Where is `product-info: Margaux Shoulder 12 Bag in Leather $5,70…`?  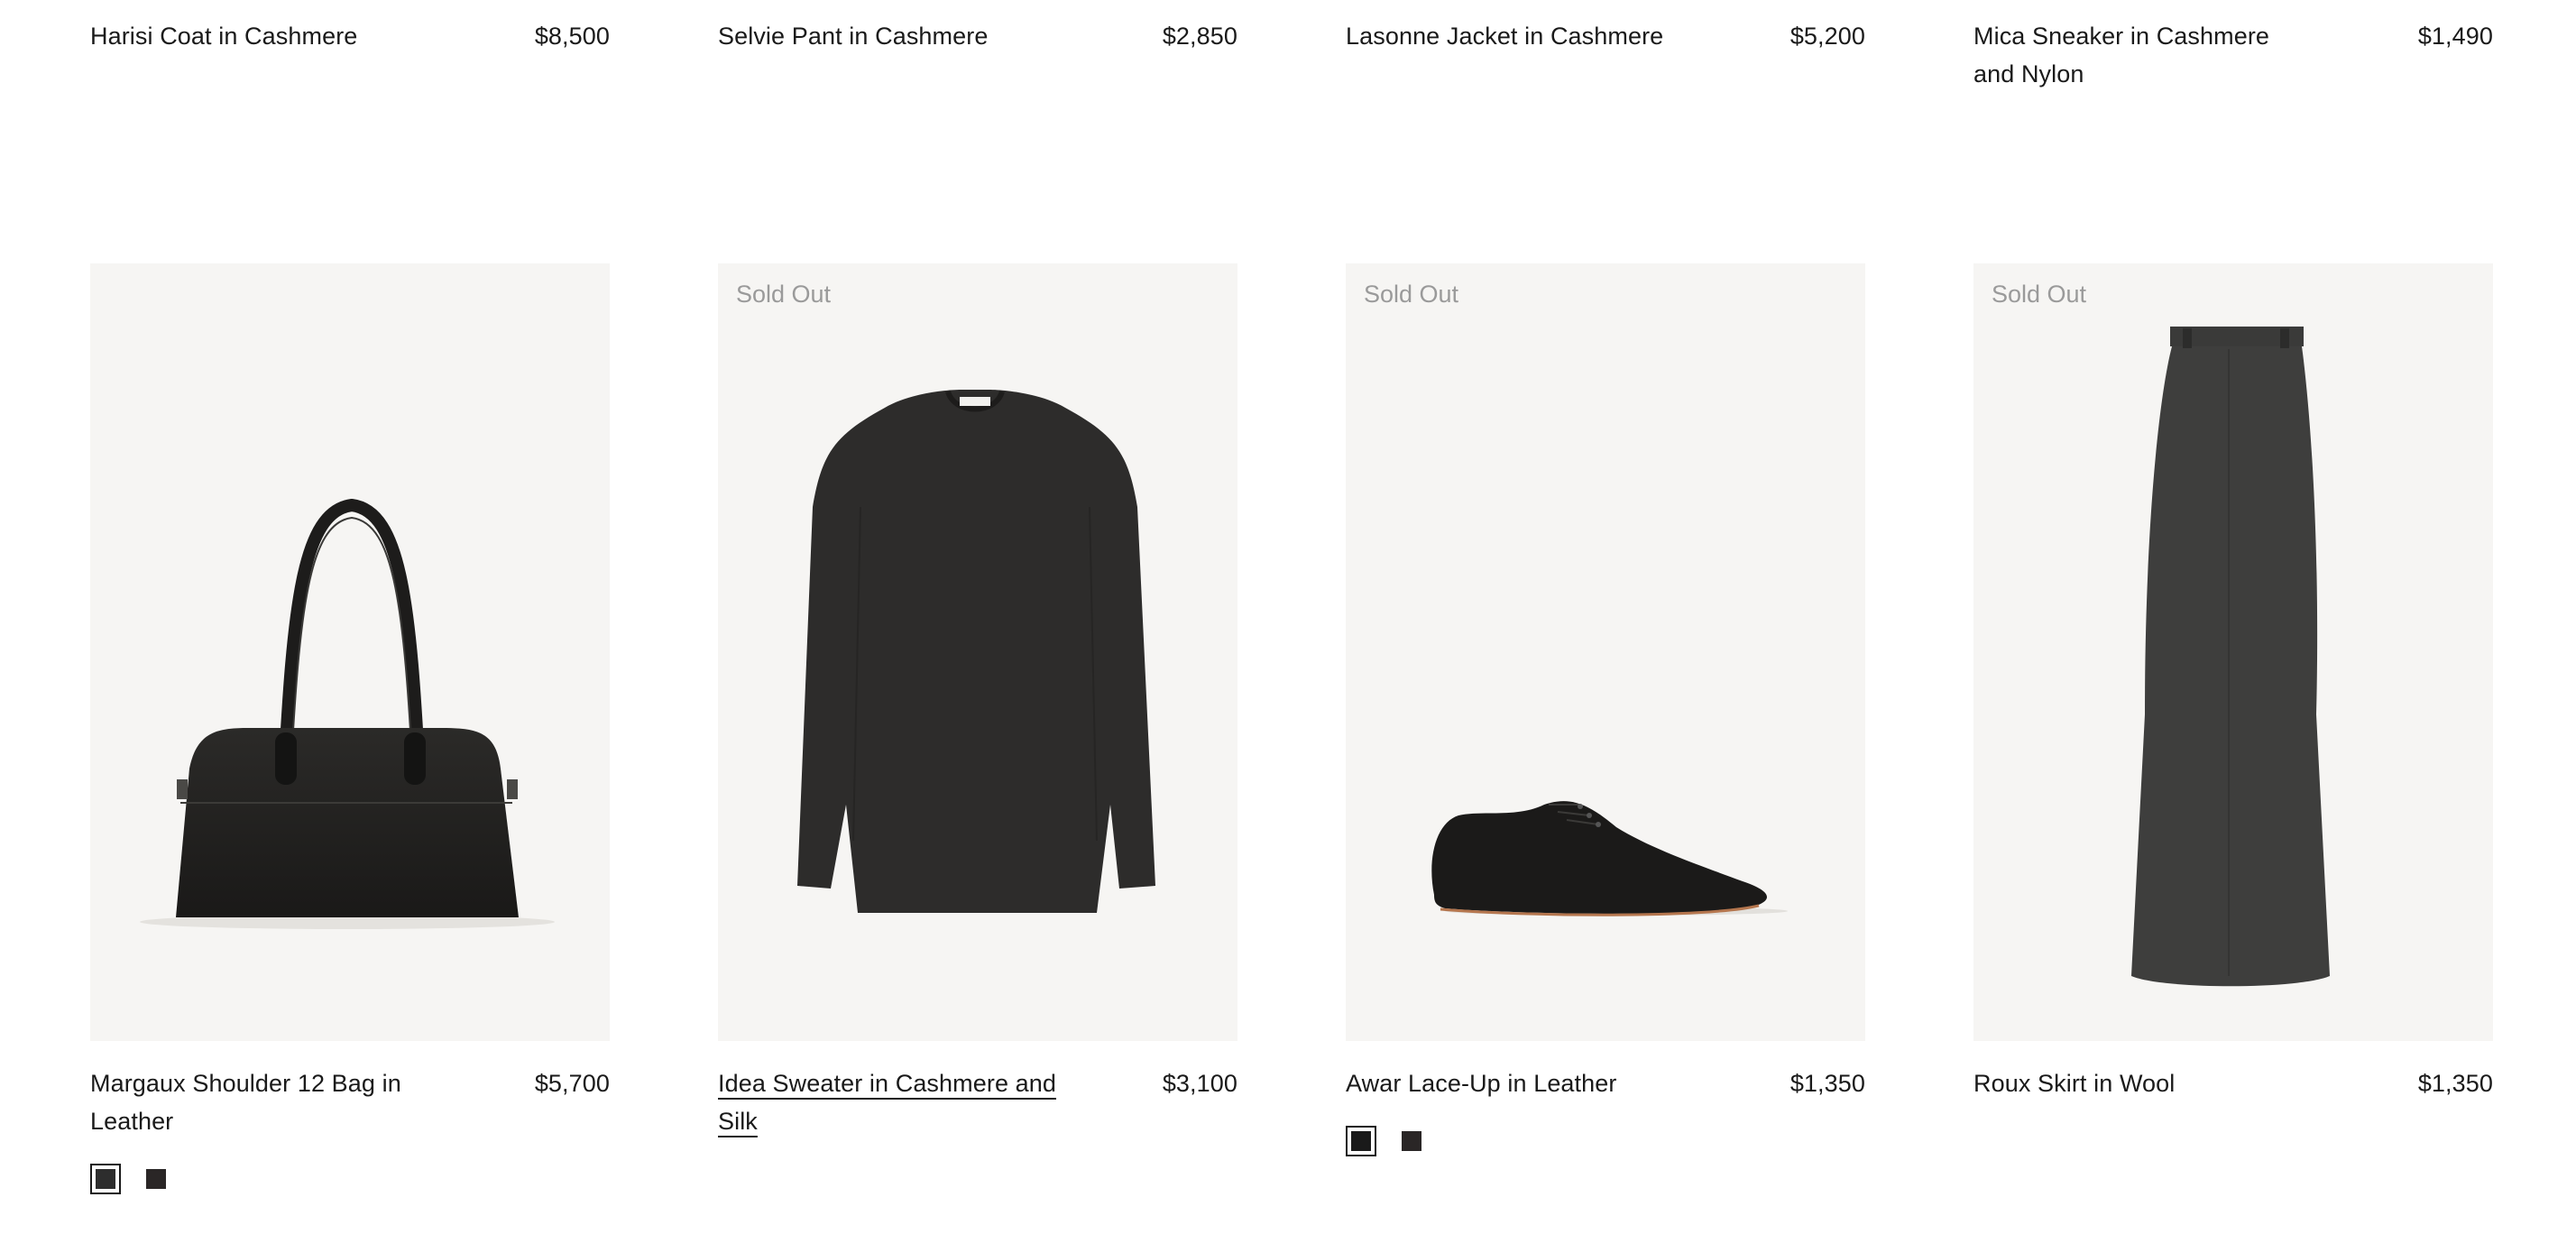 product-info: Margaux Shoulder 12 Bag in Leather $5,70… is located at coordinates (350, 1102).